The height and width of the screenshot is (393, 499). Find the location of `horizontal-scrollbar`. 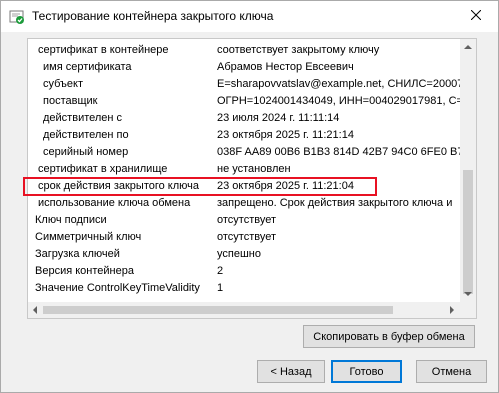

horizontal-scrollbar is located at coordinates (252, 310).